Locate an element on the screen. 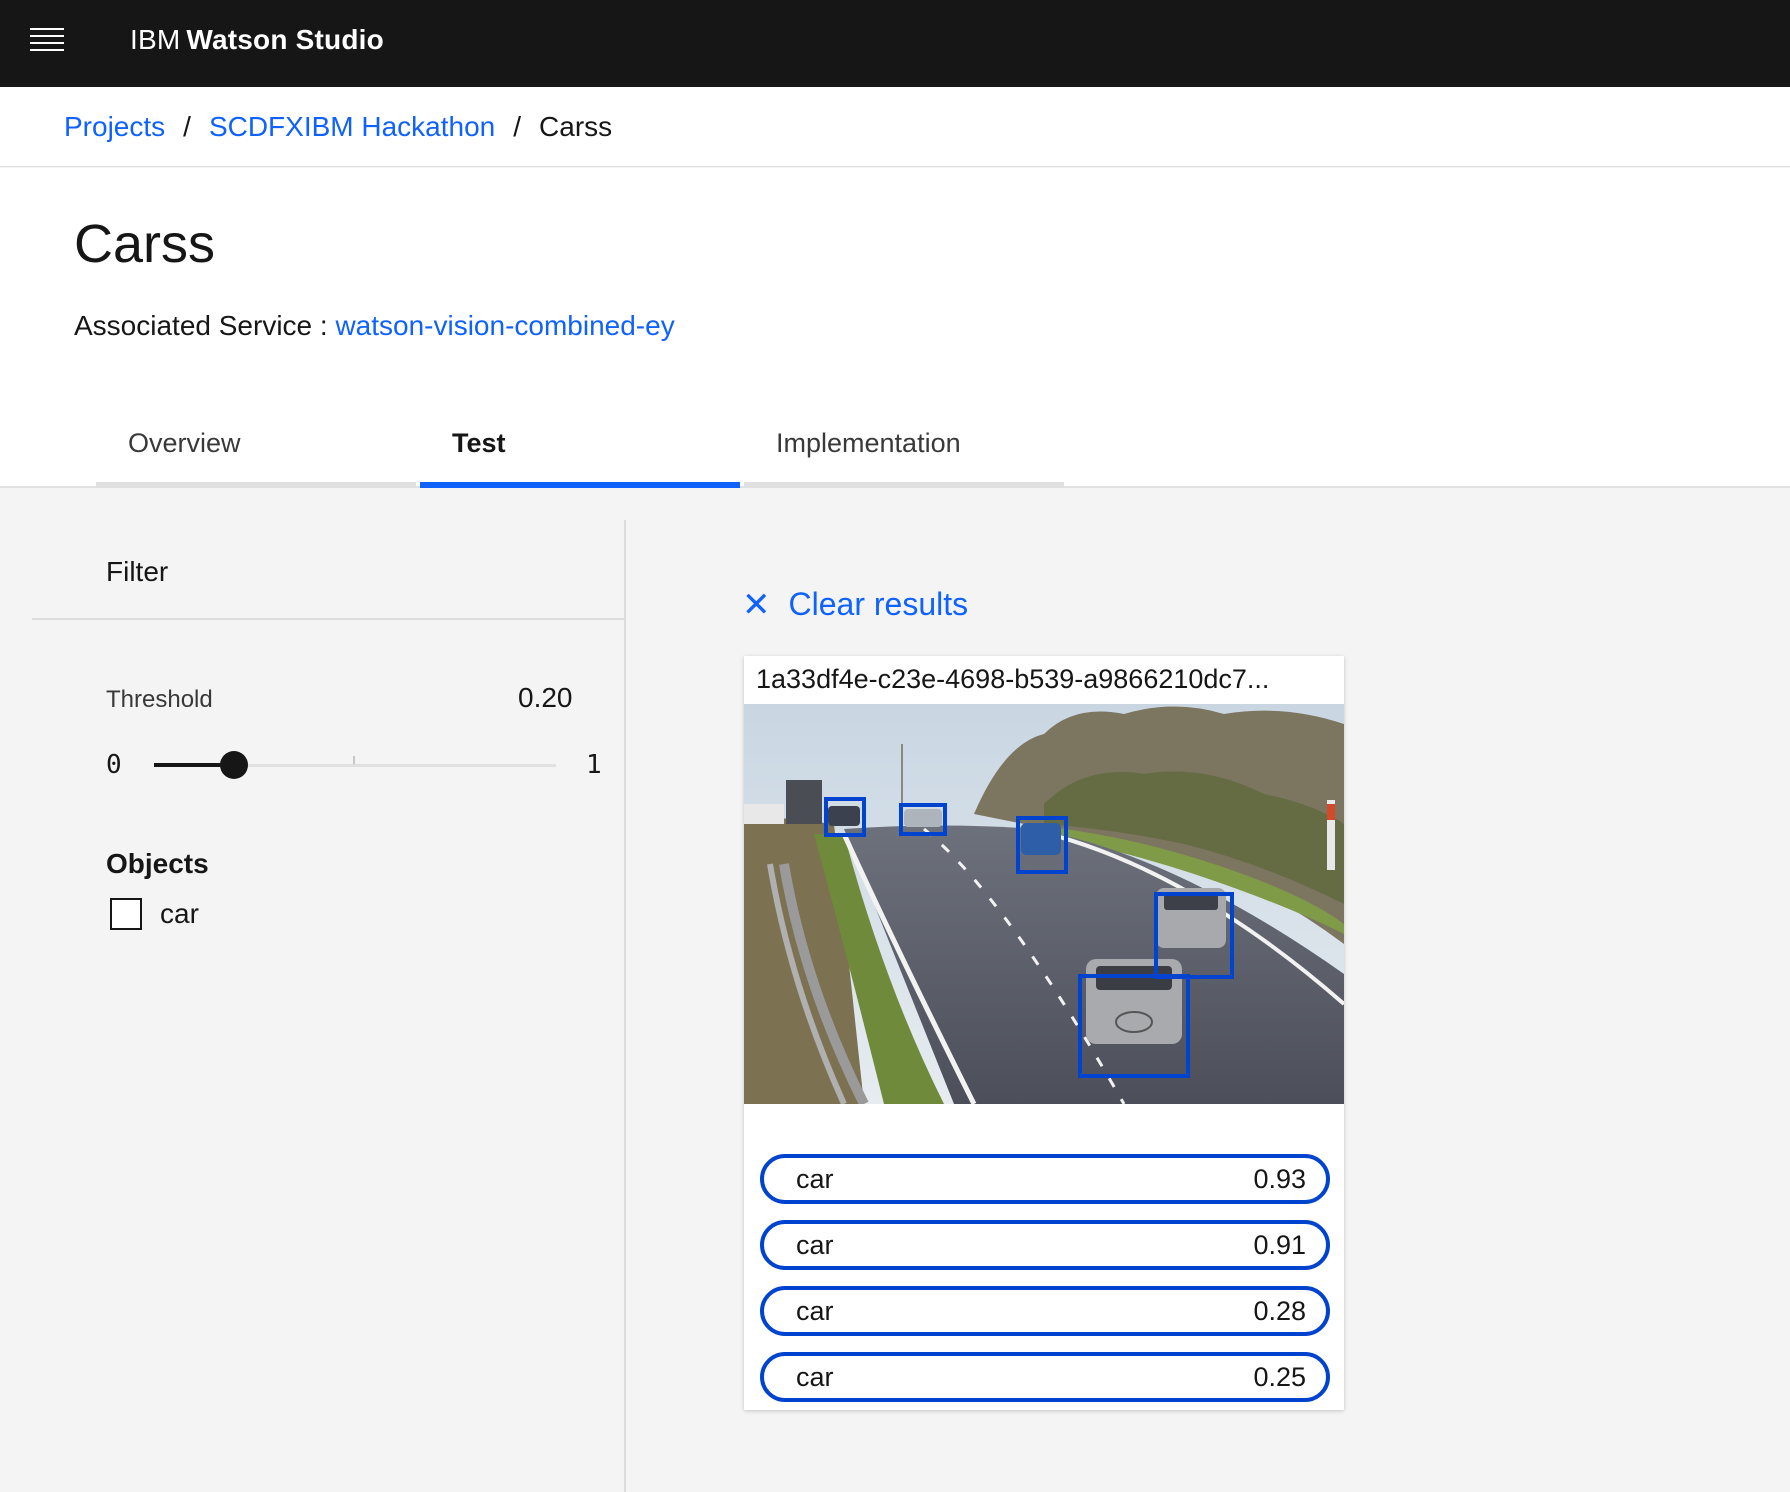 The image size is (1790, 1492). threshold-label: Threshold is located at coordinates (159, 699).